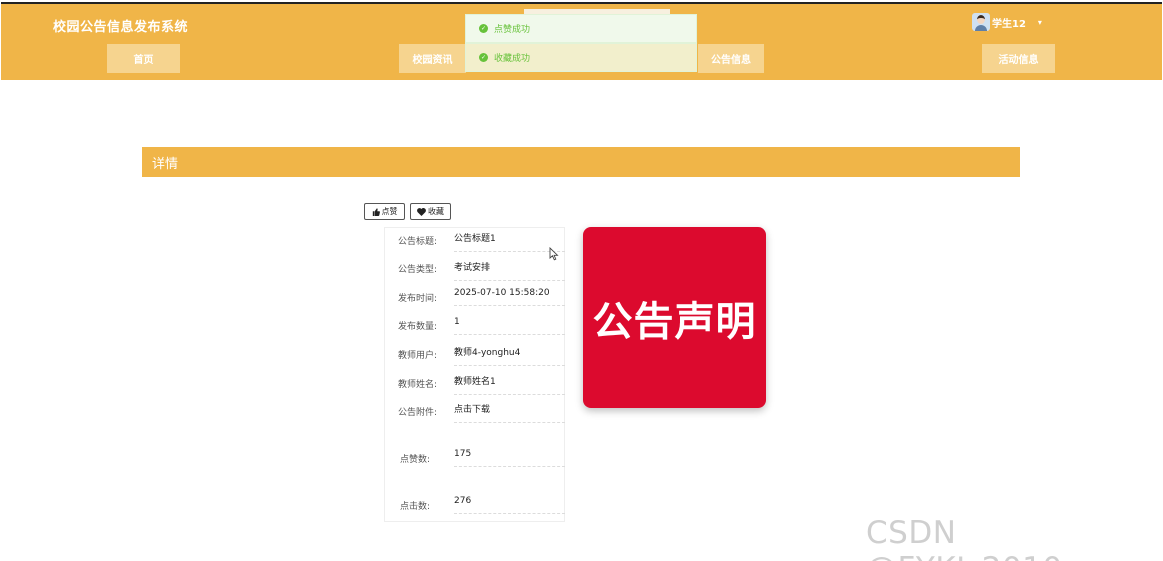 The width and height of the screenshot is (1163, 561). What do you see at coordinates (509, 412) in the screenshot?
I see `attachment-download-link: 点击下载` at bounding box center [509, 412].